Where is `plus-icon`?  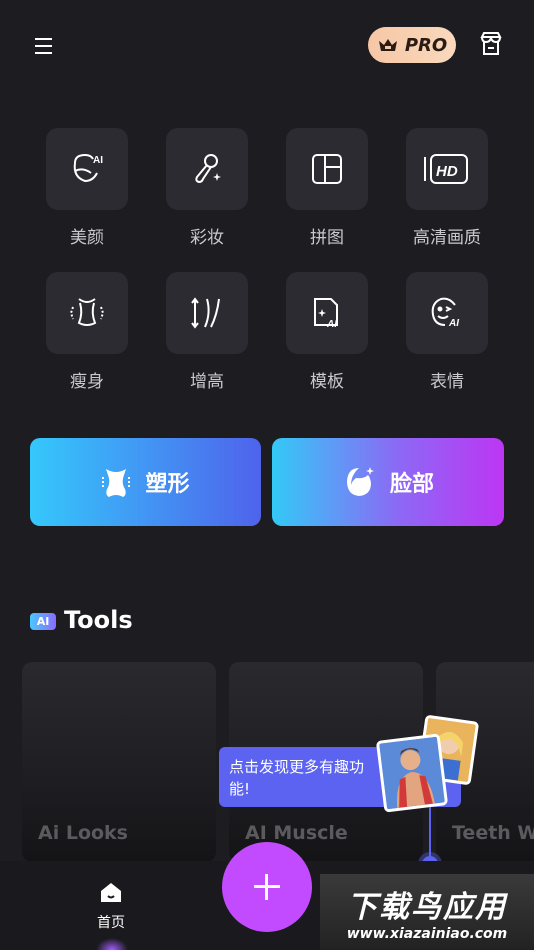
plus-icon is located at coordinates (267, 887).